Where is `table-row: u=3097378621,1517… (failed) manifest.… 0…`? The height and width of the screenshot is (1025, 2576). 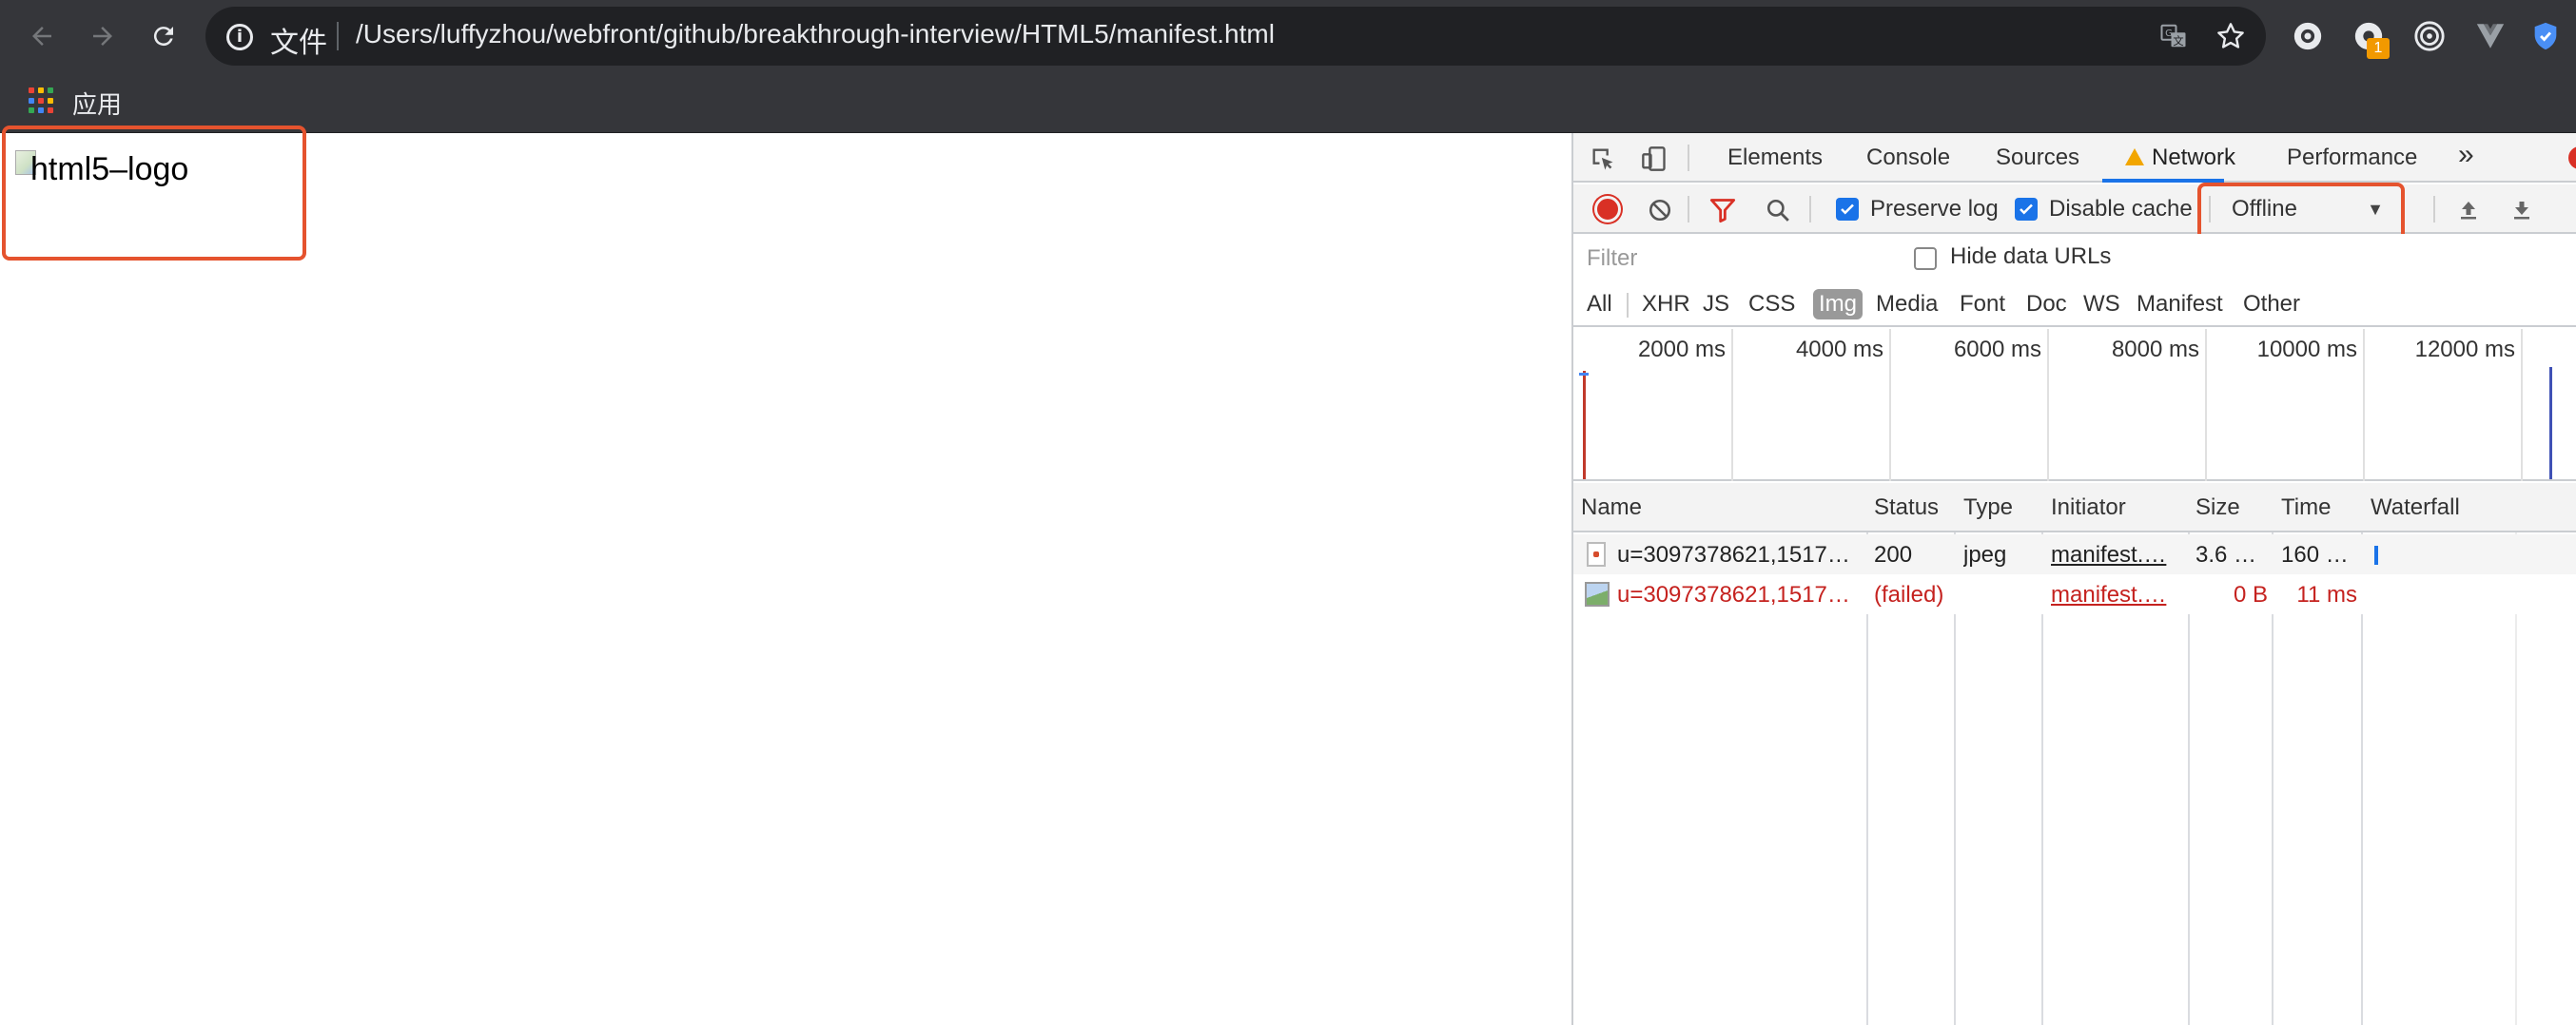 table-row: u=3097378621,1517… (failed) manifest.… 0… is located at coordinates (2075, 594).